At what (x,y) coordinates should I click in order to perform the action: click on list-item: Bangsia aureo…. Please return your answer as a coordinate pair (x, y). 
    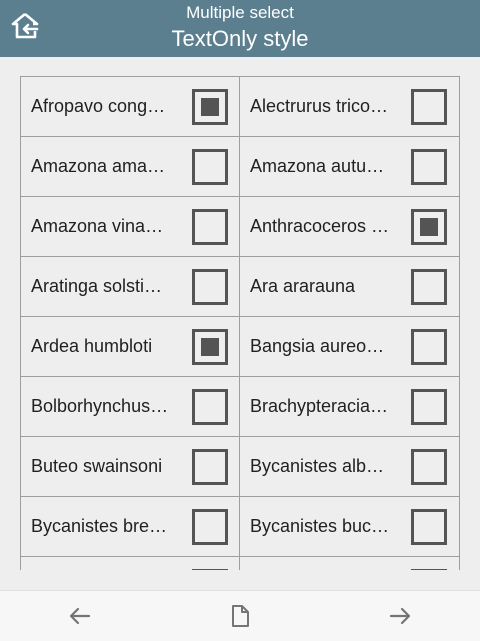
    Looking at the image, I should click on (350, 347).